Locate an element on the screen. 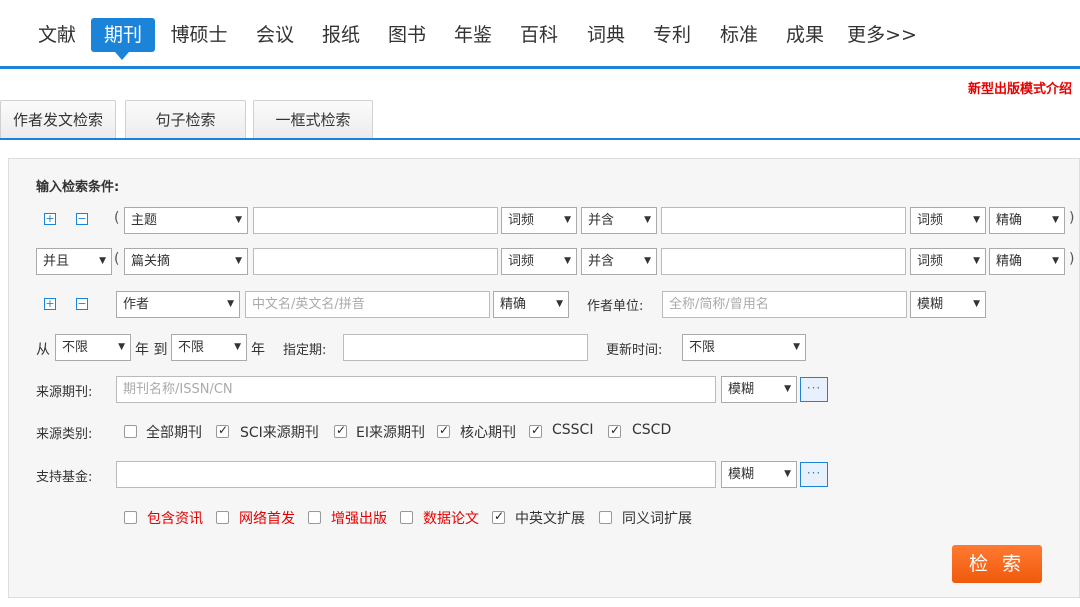 The image size is (1080, 607). nav-item-dictionary: 词典 is located at coordinates (606, 35).